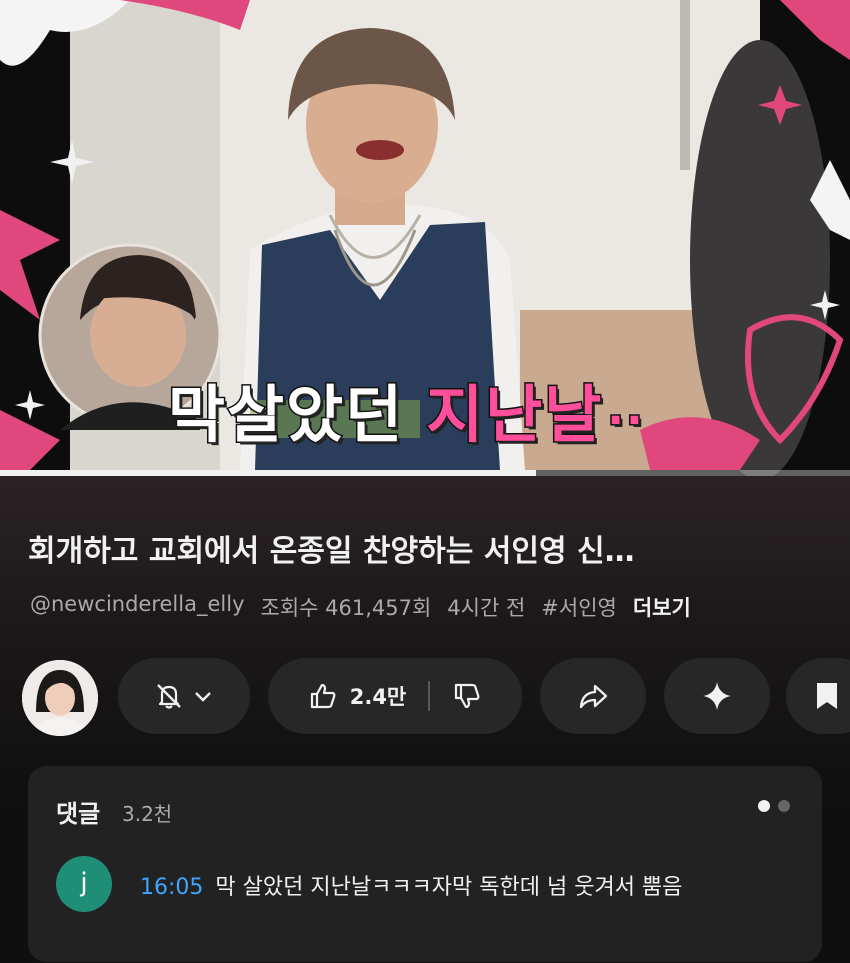 The height and width of the screenshot is (963, 850). What do you see at coordinates (203, 696) in the screenshot?
I see `chevron-down-icon` at bounding box center [203, 696].